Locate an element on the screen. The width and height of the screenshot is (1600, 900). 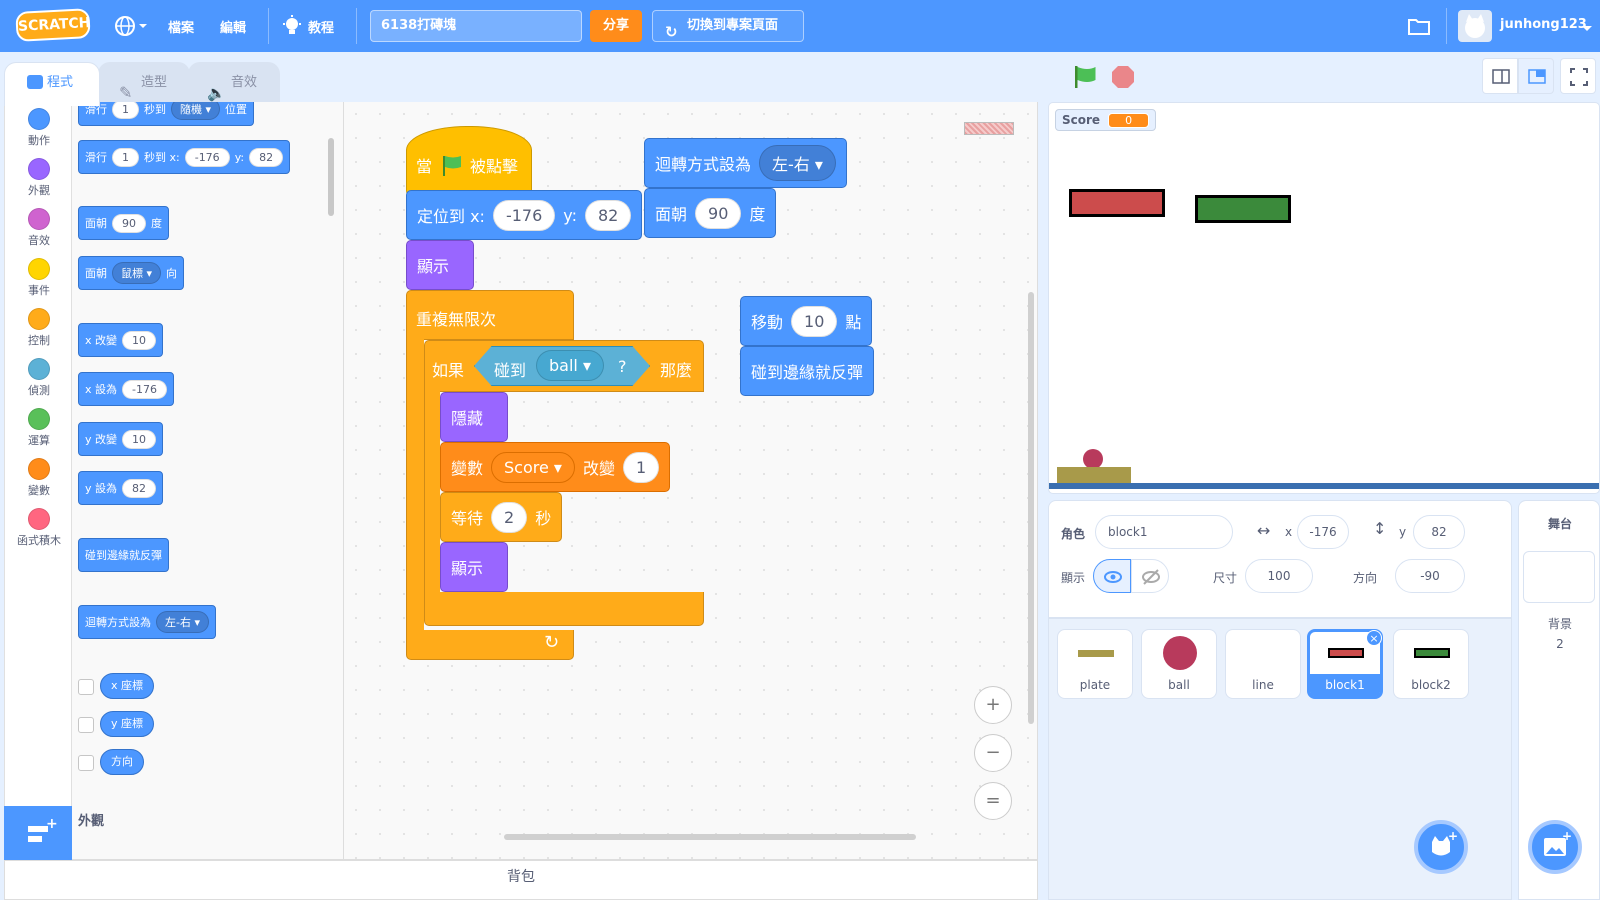
bounce-on-edge-block: 碰到邊緣就反彈 is located at coordinates (807, 371).